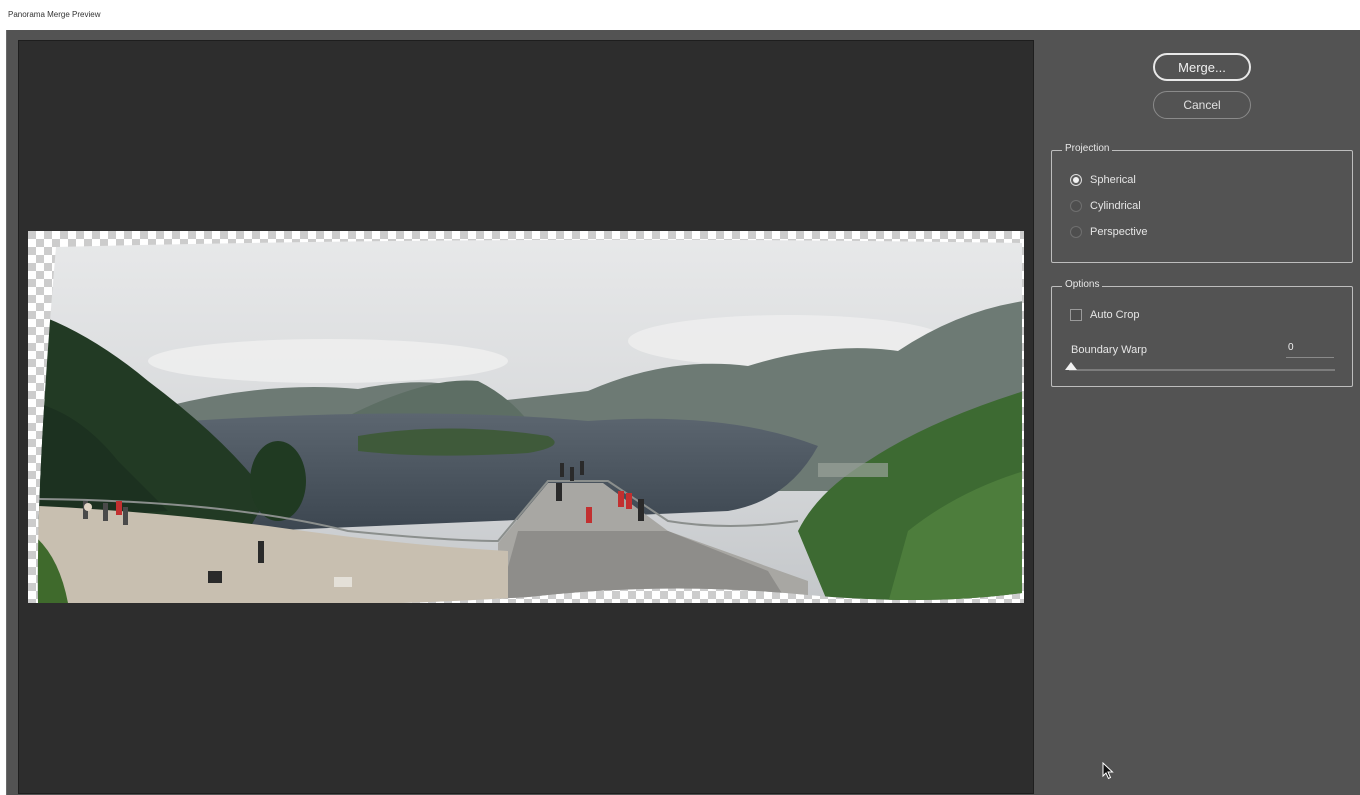 Image resolution: width=1360 pixels, height=795 pixels. Describe the element at coordinates (1076, 232) in the screenshot. I see `perspective-radio` at that location.